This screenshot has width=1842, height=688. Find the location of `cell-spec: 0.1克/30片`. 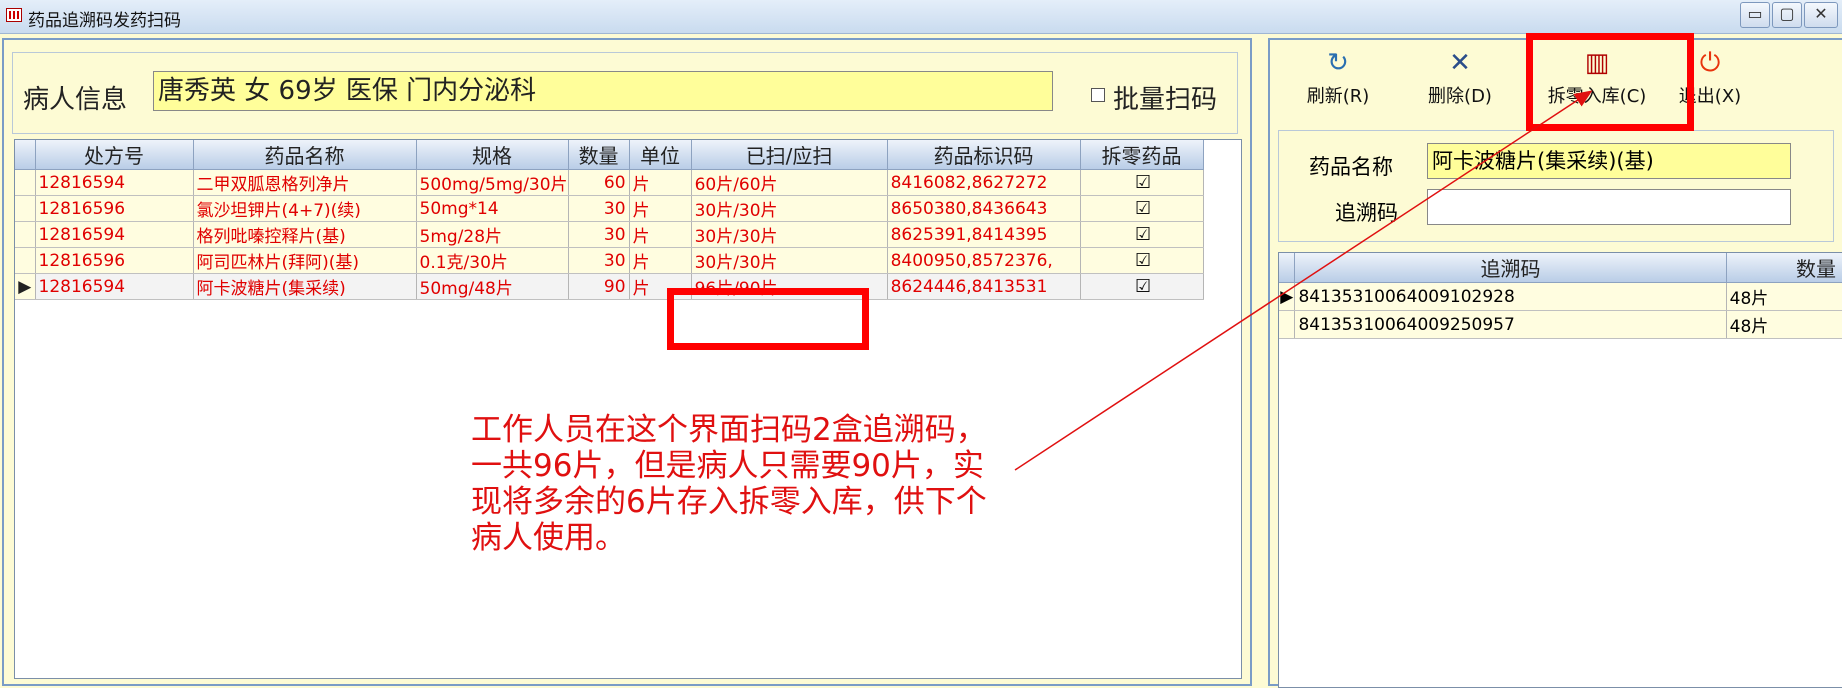

cell-spec: 0.1克/30片 is located at coordinates (492, 260).